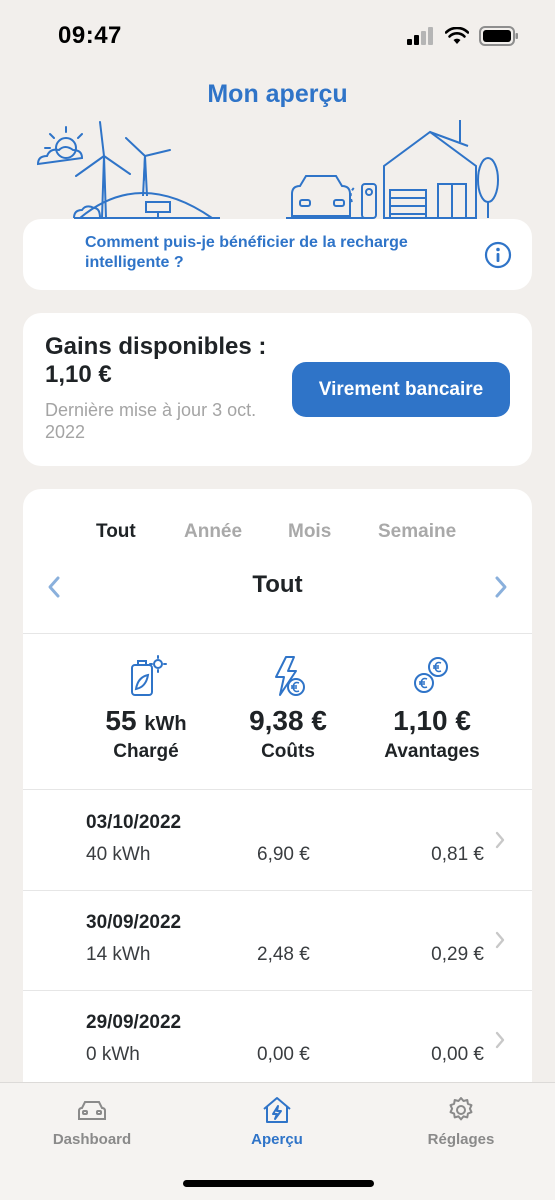  What do you see at coordinates (290, 676) in the screenshot?
I see `bolt-euro-icon` at bounding box center [290, 676].